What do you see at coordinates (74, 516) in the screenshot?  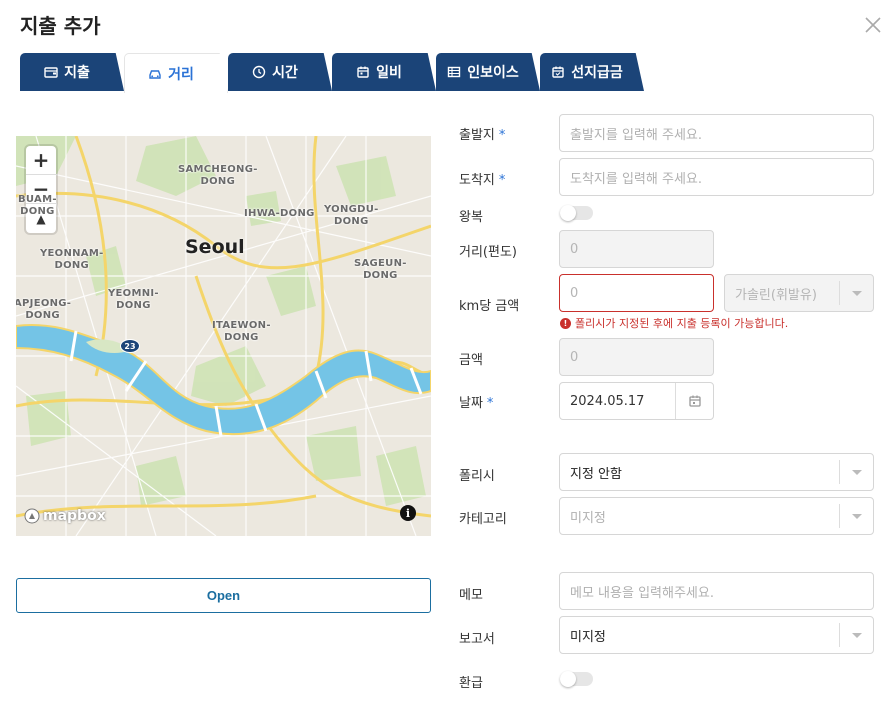 I see `mapbox-logo-text: mapbox` at bounding box center [74, 516].